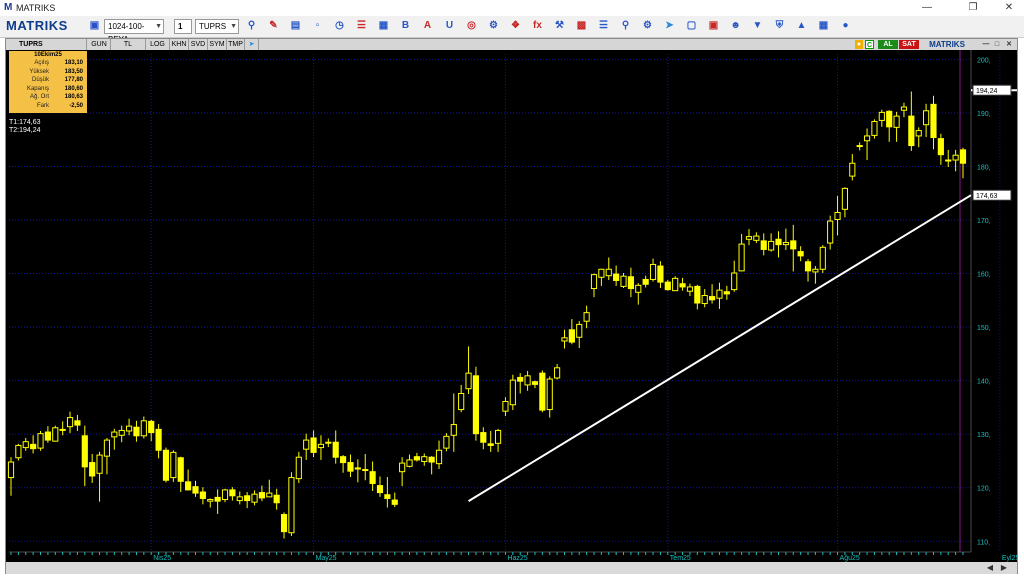 The width and height of the screenshot is (1024, 576). Describe the element at coordinates (295, 26) in the screenshot. I see `pencil-icon: ▤` at that location.